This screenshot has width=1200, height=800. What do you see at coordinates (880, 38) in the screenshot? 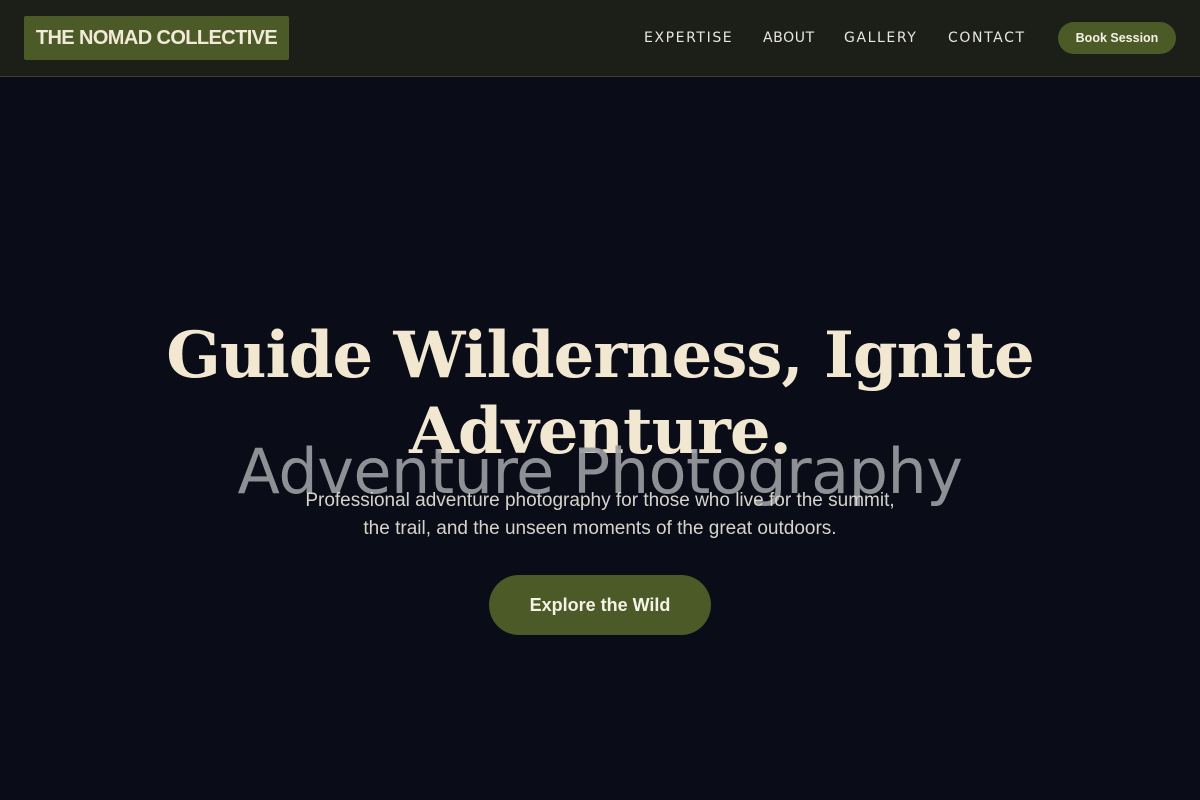
I see `nav-link-gallery: GALLERY` at bounding box center [880, 38].